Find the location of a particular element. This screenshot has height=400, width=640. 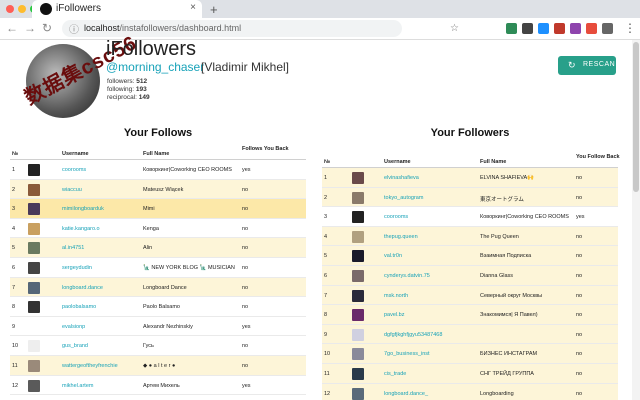

table-row: 7 longboard.dance Longboard Dance no is located at coordinates (158, 287).